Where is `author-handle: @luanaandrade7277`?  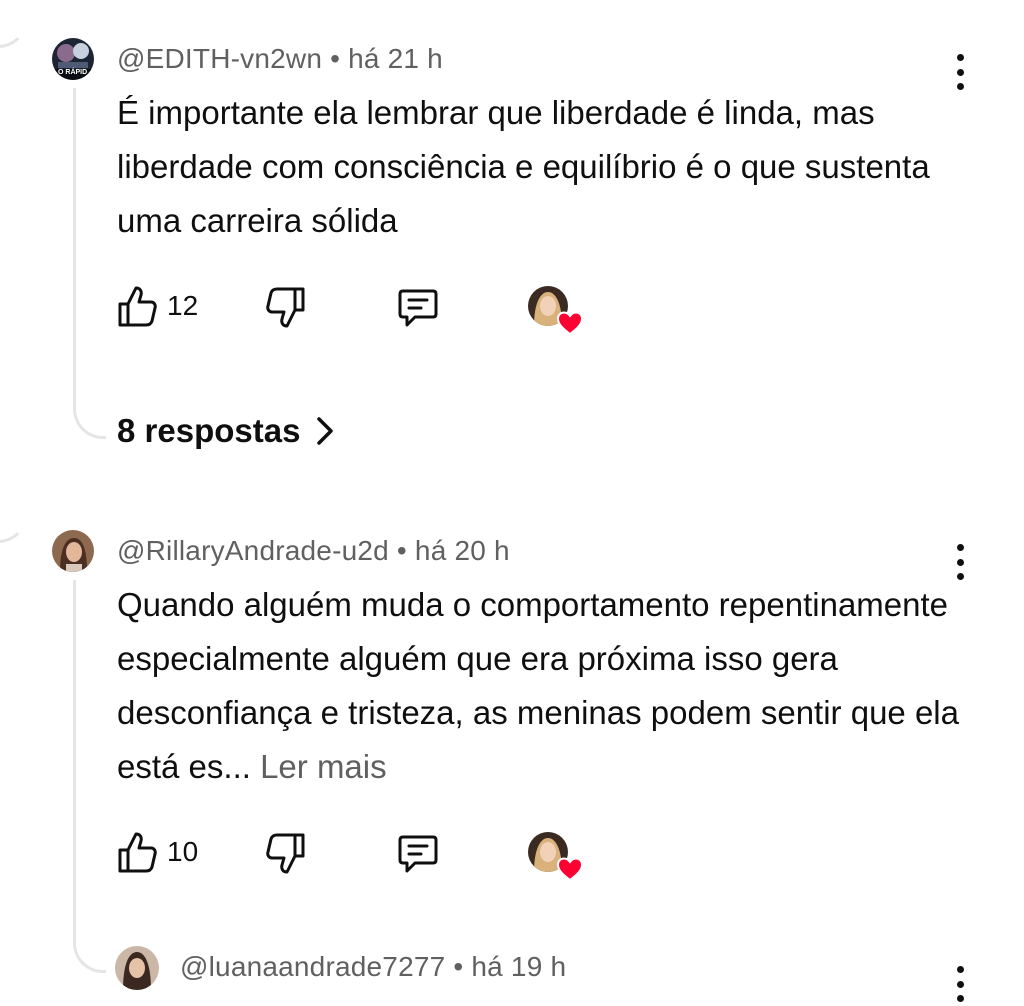
author-handle: @luanaandrade7277 is located at coordinates (312, 966).